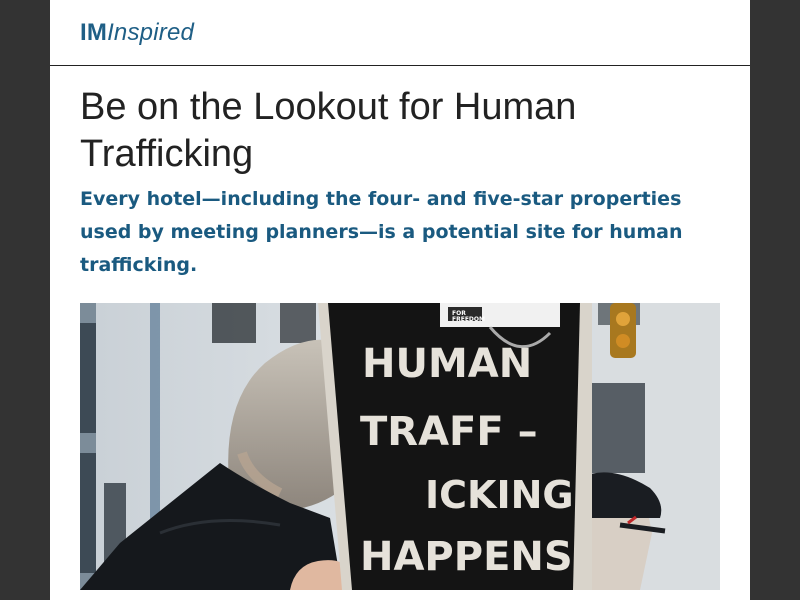 Image resolution: width=800 pixels, height=600 pixels. Describe the element at coordinates (449, 432) in the screenshot. I see `sign-line-2: TRAFF –` at that location.